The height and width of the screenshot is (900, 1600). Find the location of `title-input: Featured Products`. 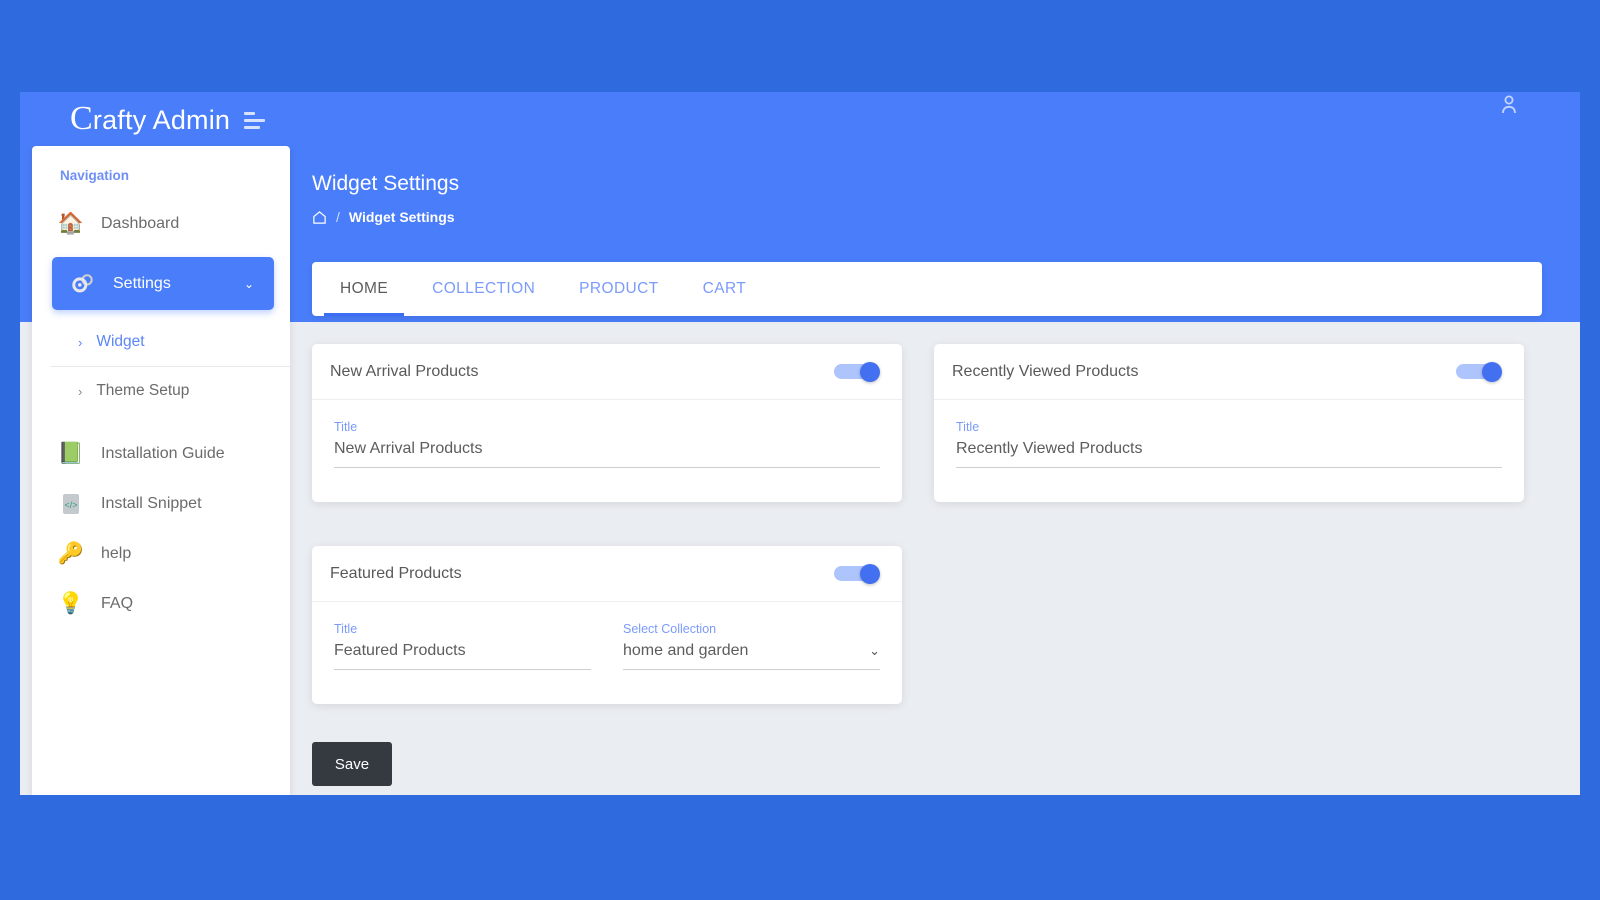

title-input: Featured Products is located at coordinates (462, 656).